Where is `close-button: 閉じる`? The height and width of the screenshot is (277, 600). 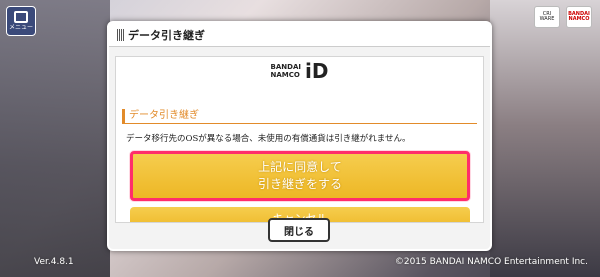
close-button: 閉じる is located at coordinates (299, 230).